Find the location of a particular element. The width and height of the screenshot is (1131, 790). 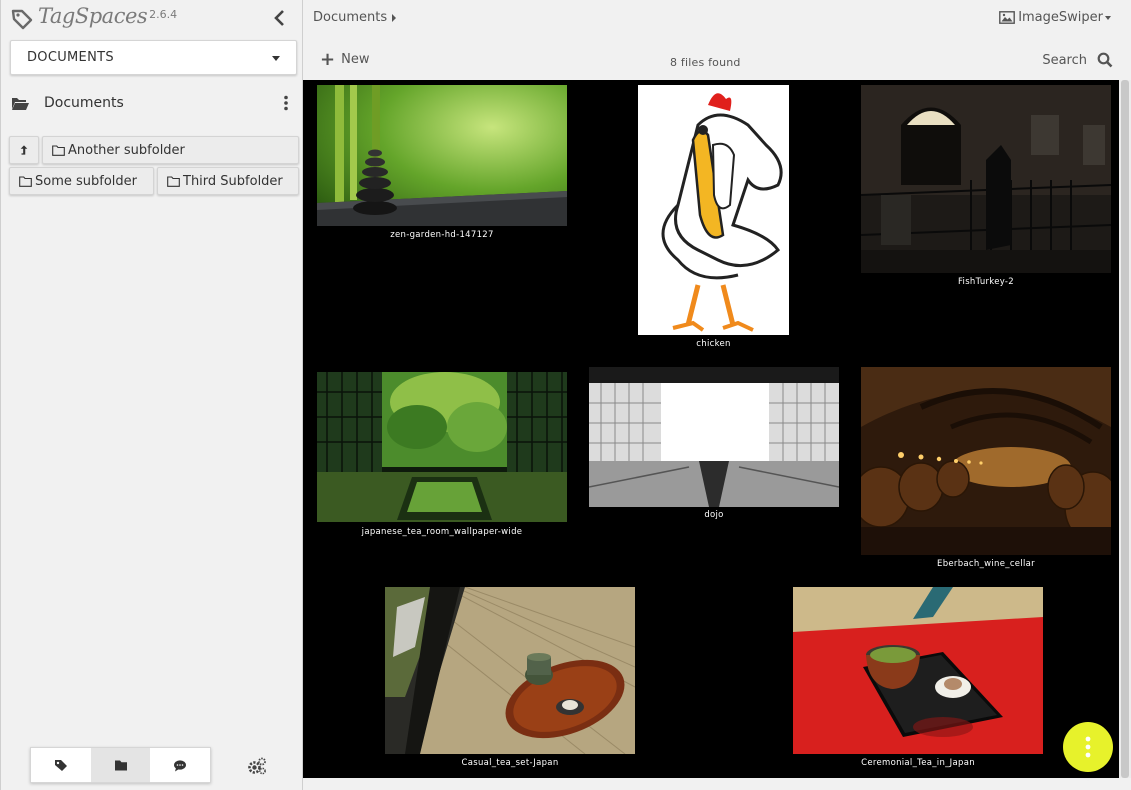

breadcrumb: Documents is located at coordinates (355, 17).